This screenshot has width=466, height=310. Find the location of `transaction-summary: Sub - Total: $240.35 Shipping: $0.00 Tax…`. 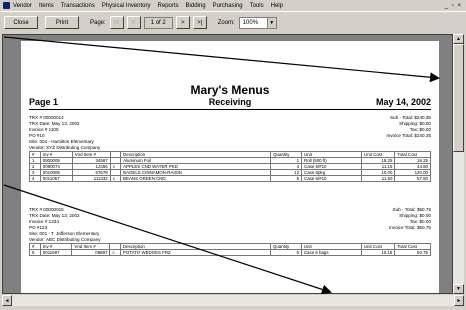

transaction-summary: Sub - Total: $240.35 Shipping: $0.00 Tax… is located at coordinates (408, 127).